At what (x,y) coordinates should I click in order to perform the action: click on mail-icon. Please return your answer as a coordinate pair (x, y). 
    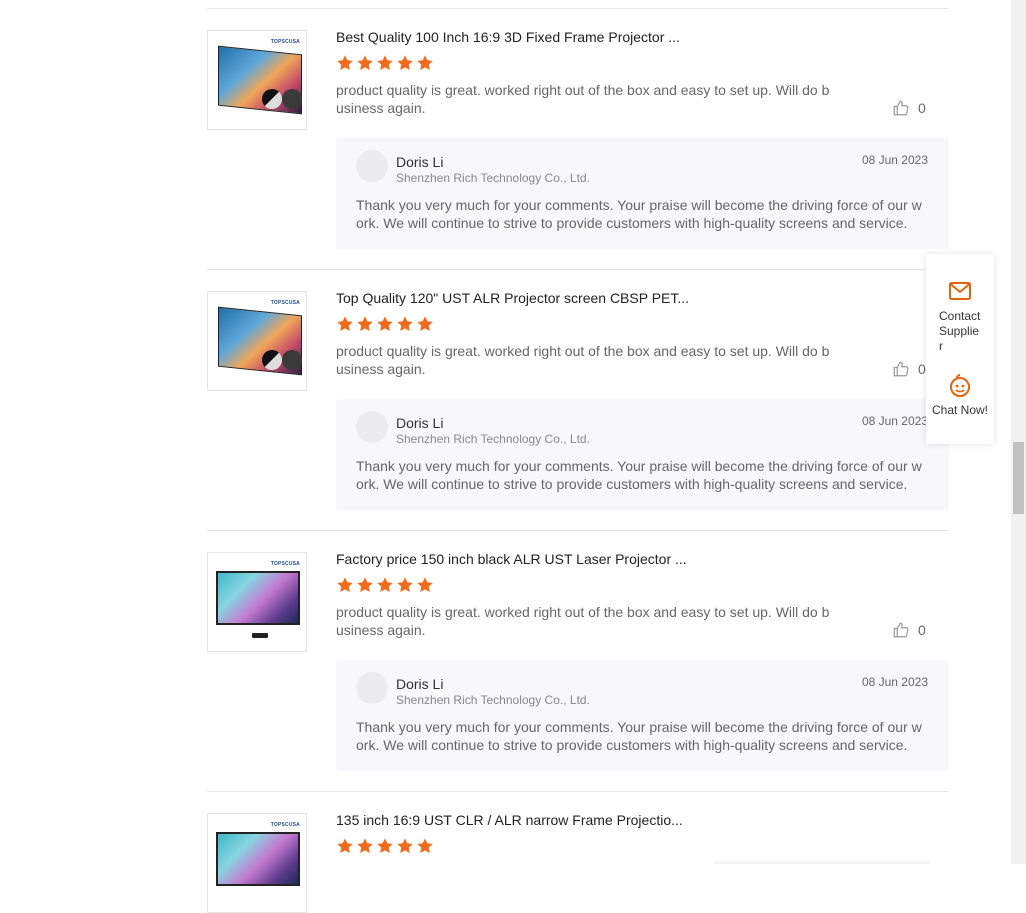
    Looking at the image, I should click on (960, 291).